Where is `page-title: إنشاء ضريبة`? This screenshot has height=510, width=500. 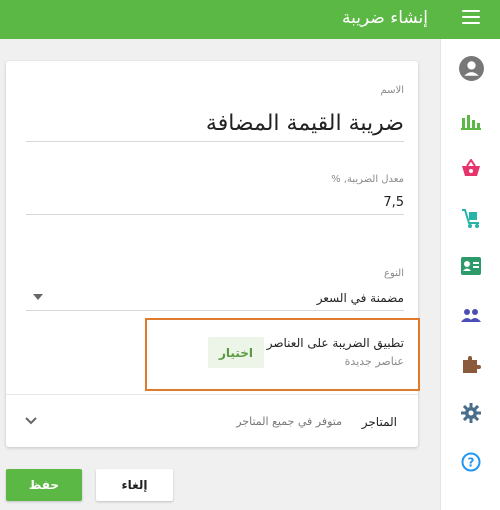
page-title: إنشاء ضريبة is located at coordinates (385, 18).